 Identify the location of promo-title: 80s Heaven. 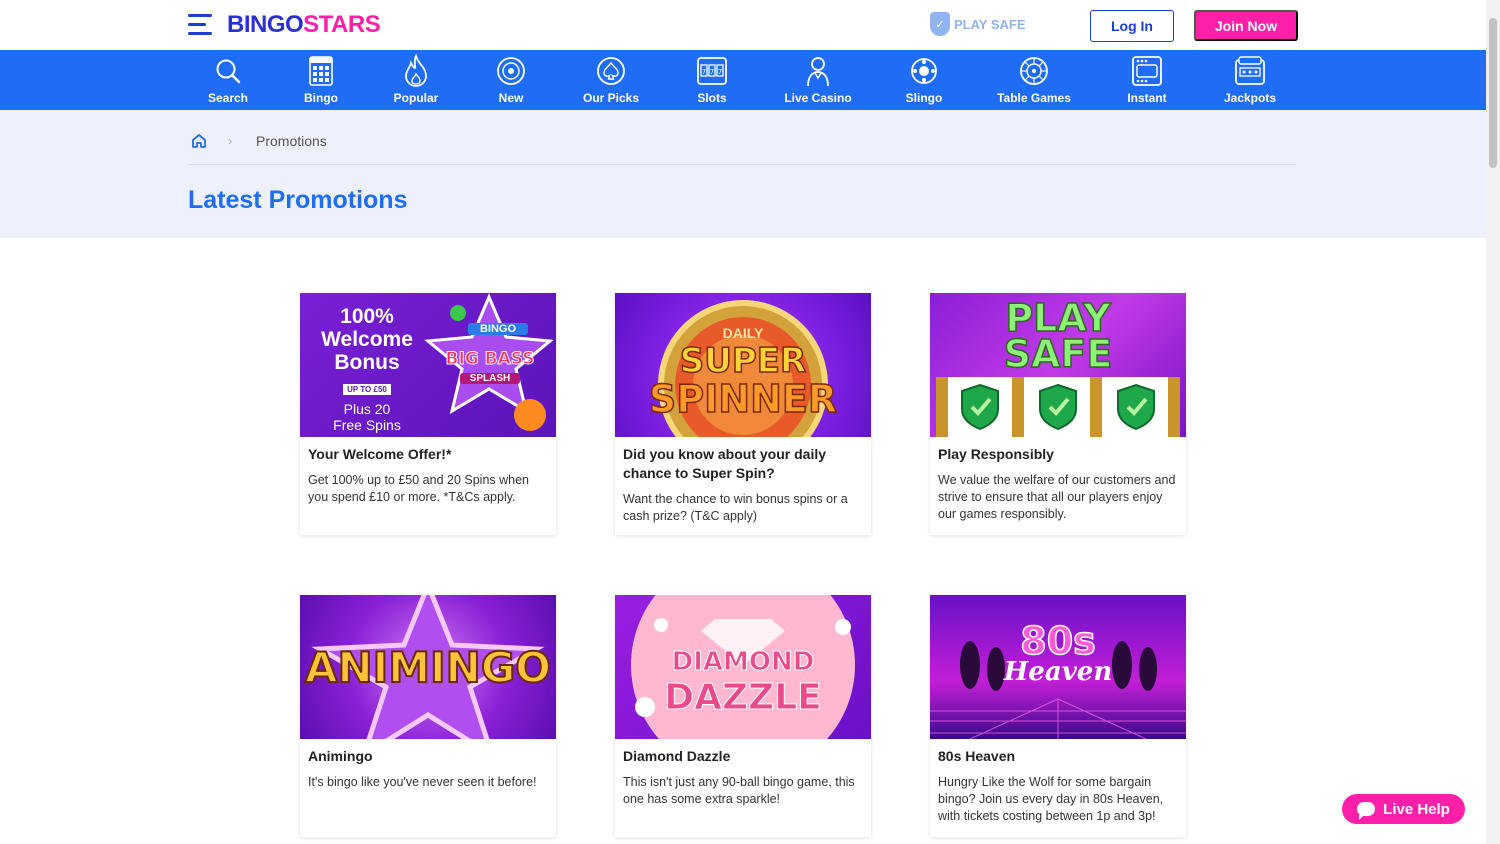
(977, 756).